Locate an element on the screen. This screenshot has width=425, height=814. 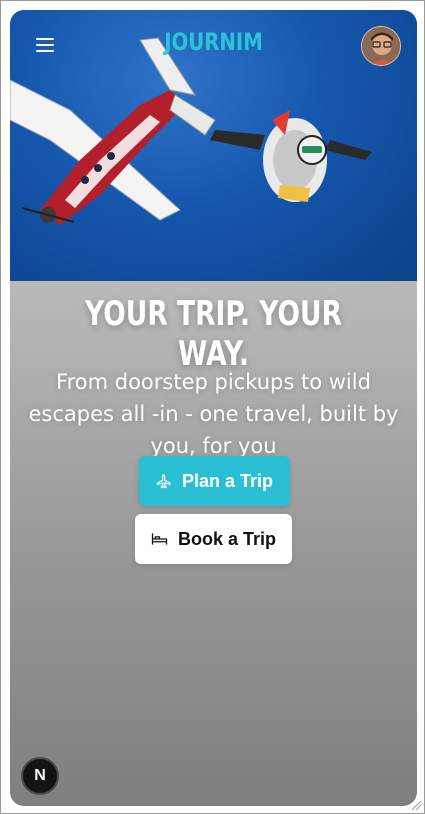
avatar-face-icon is located at coordinates (381, 46).